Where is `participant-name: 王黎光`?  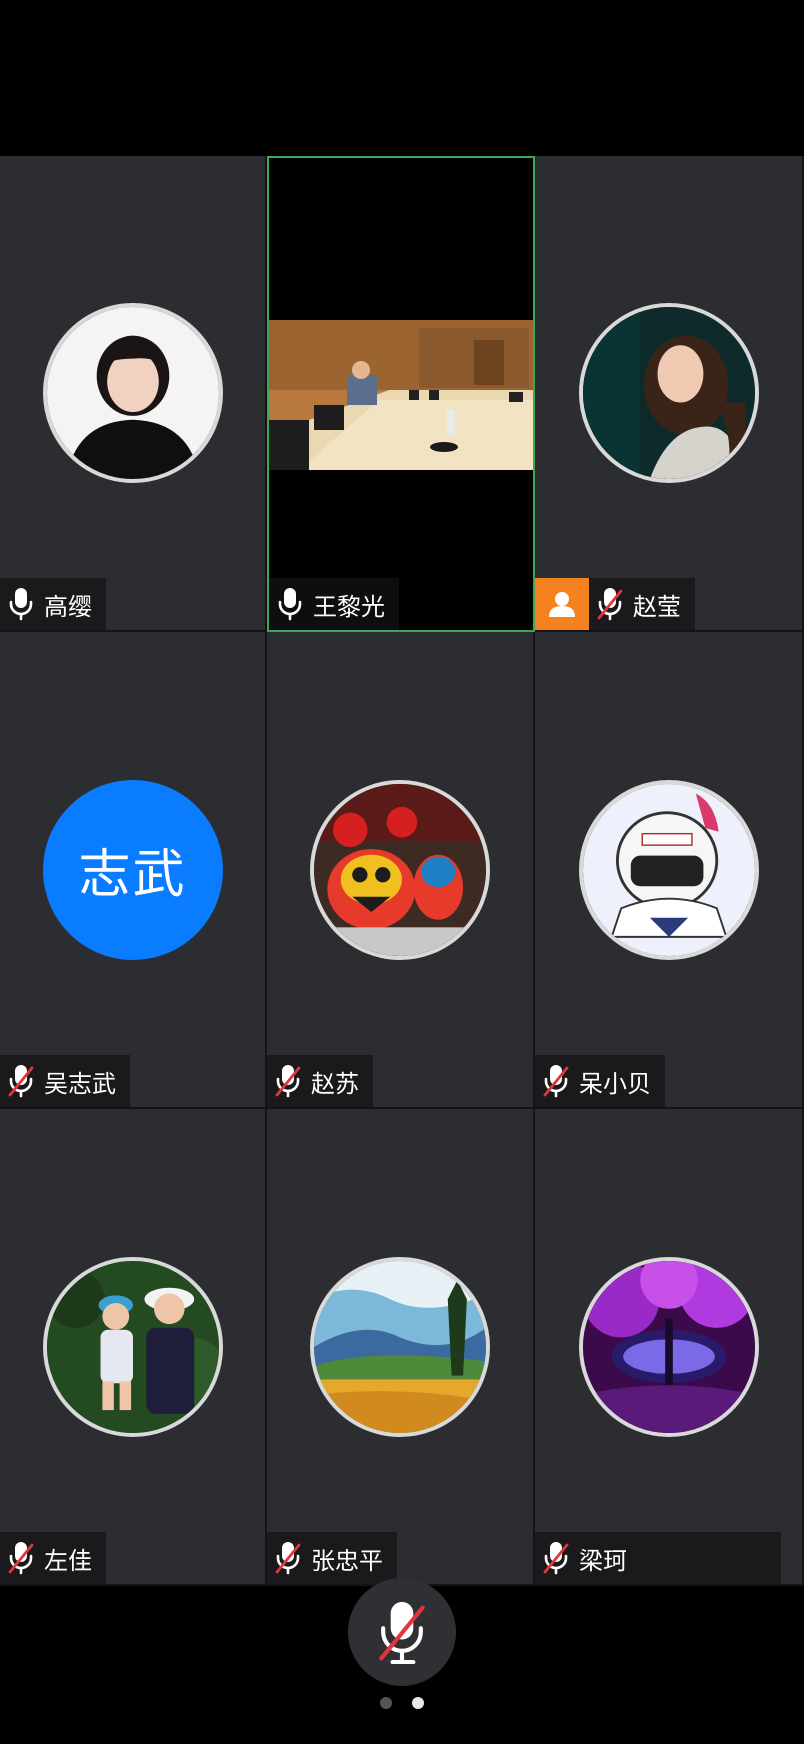
participant-name: 王黎光 is located at coordinates (349, 606).